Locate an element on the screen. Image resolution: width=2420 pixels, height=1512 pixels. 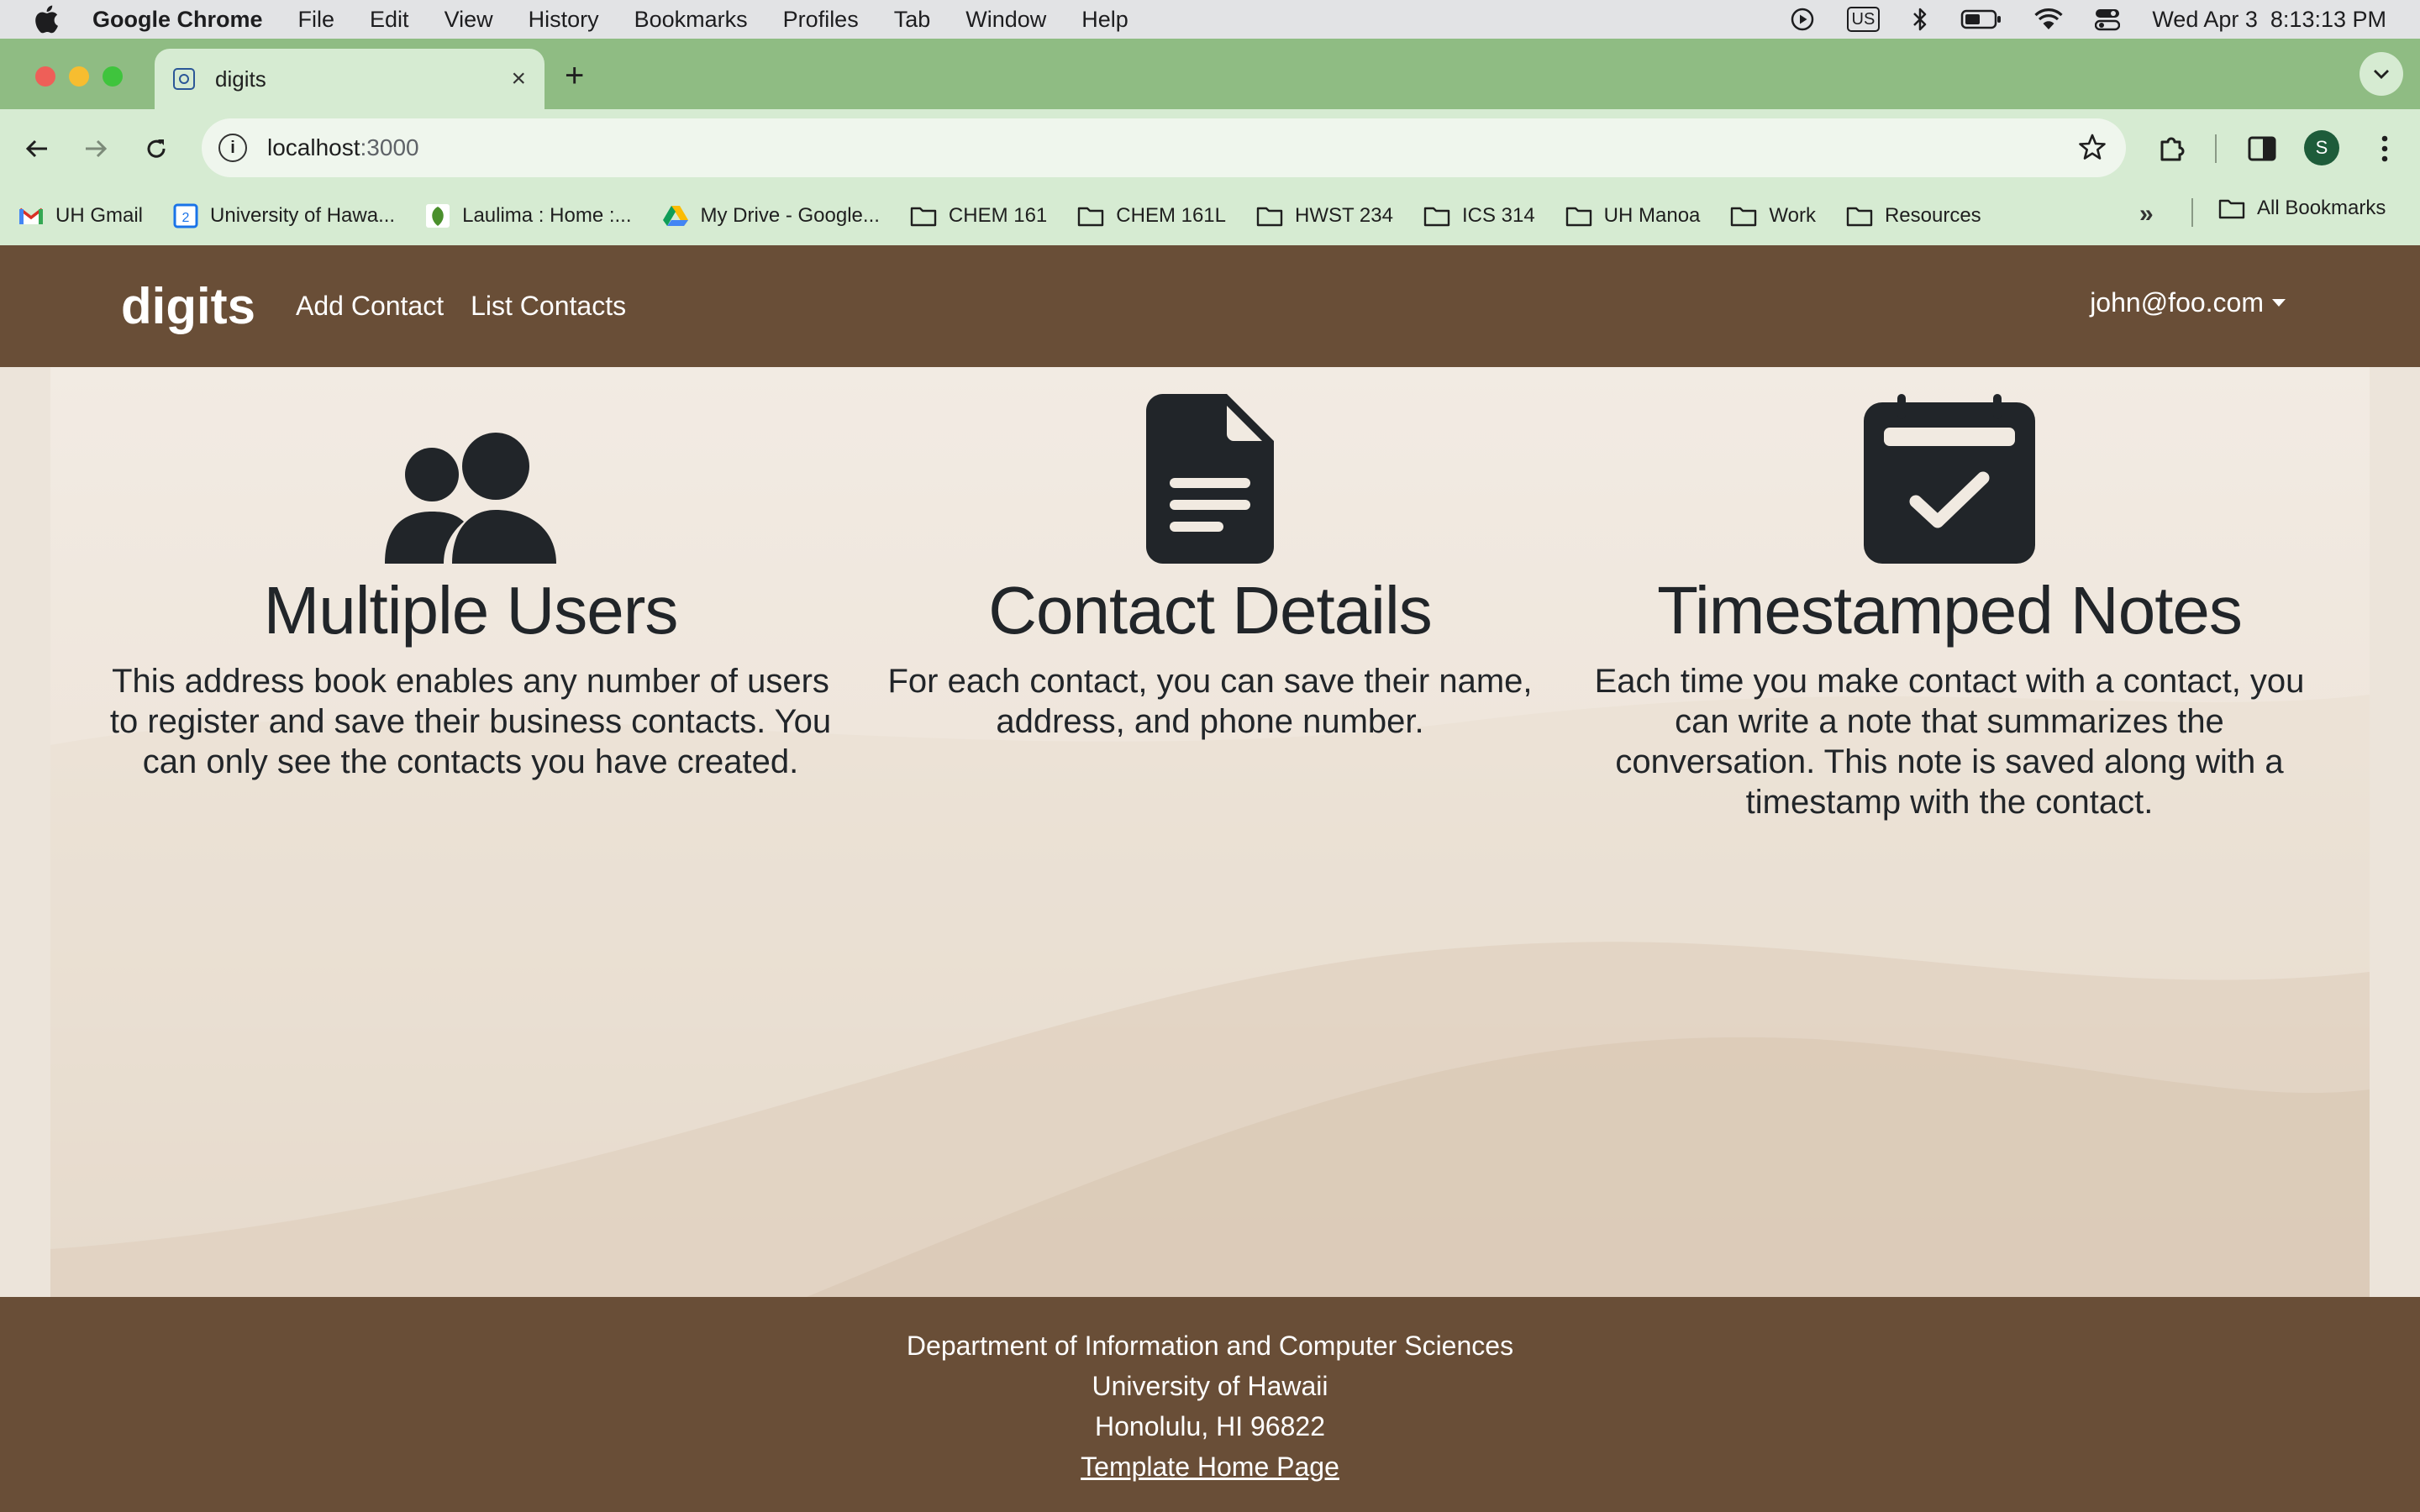
bookmark-label: Resources is located at coordinates (1932, 215).